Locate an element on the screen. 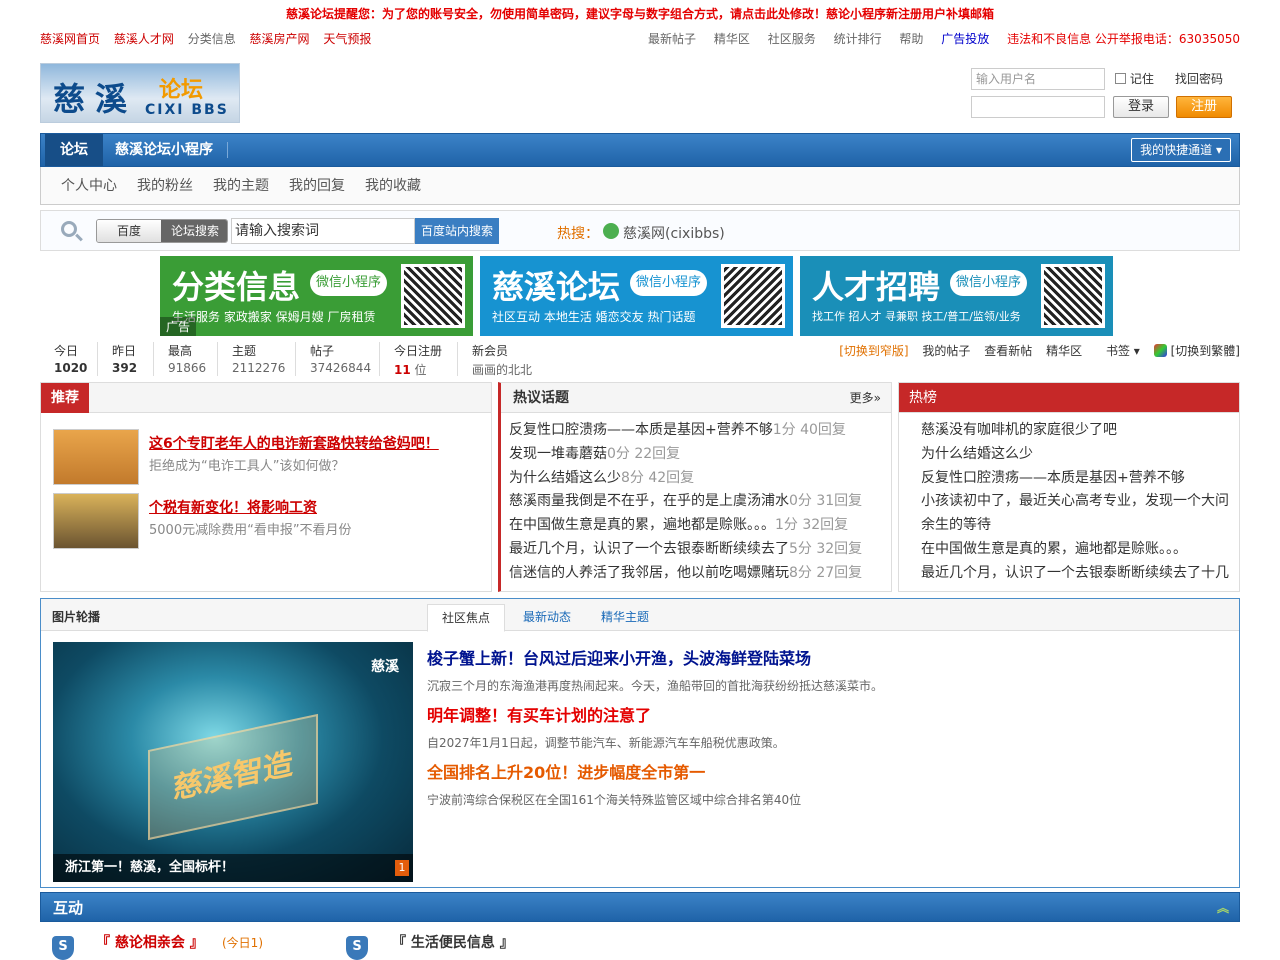 The height and width of the screenshot is (960, 1280). recommend-title-link: 个税有新变化！将影响工资 is located at coordinates (233, 507).